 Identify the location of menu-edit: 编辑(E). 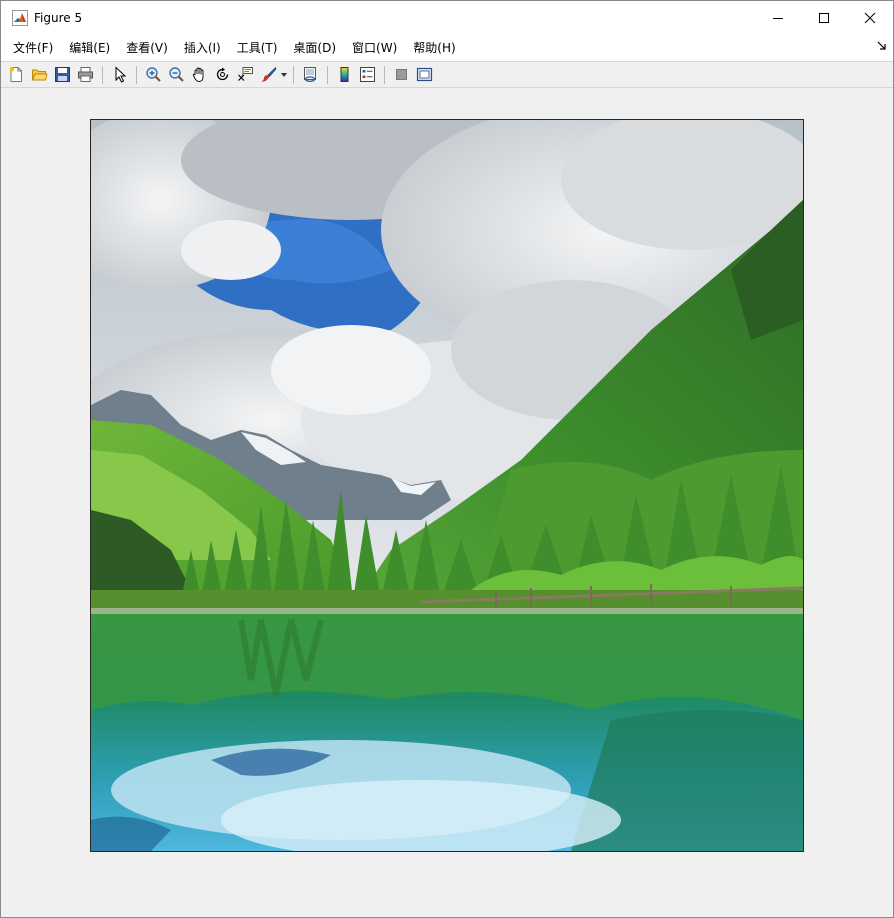
(89, 48).